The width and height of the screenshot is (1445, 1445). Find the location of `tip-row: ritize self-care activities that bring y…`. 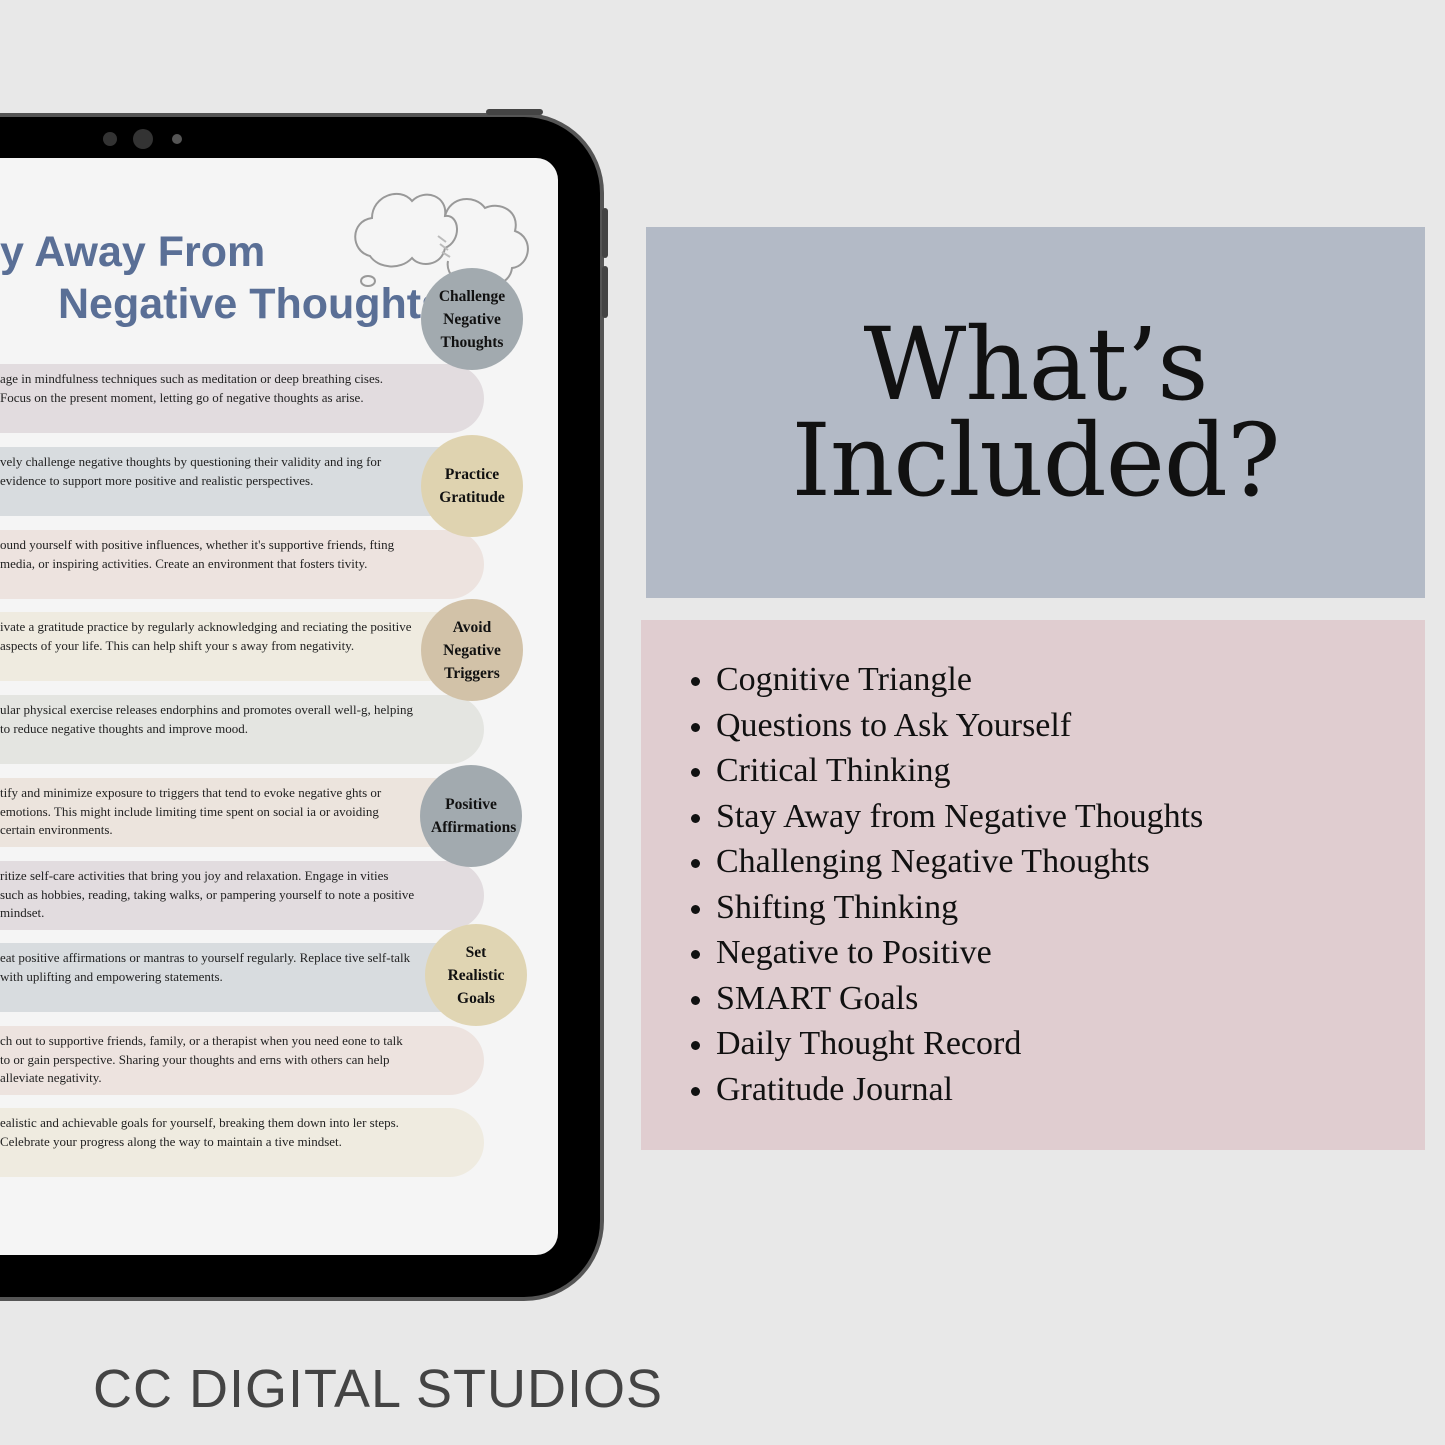

tip-row: ritize self-care activities that bring y… is located at coordinates (242, 895).